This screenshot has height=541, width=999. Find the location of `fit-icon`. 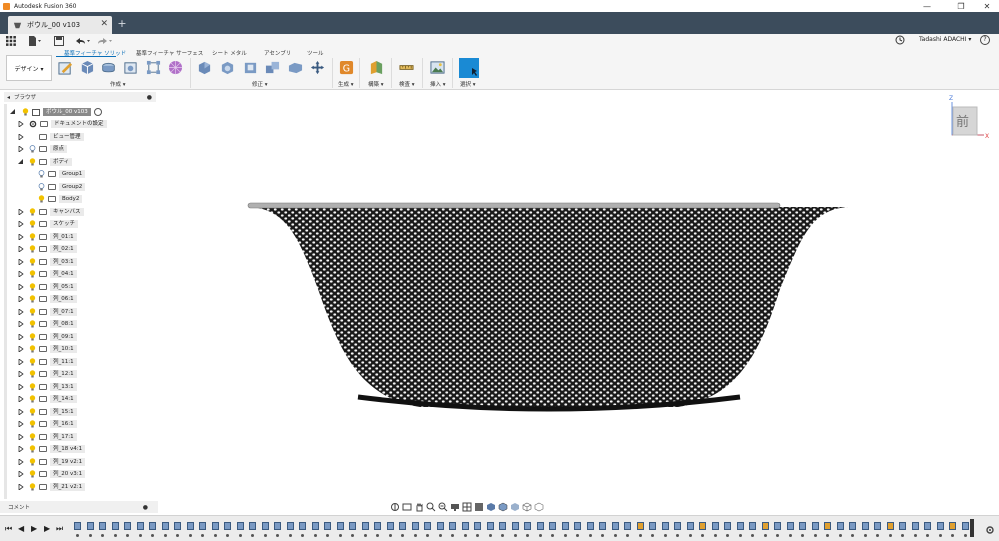

fit-icon is located at coordinates (443, 507).